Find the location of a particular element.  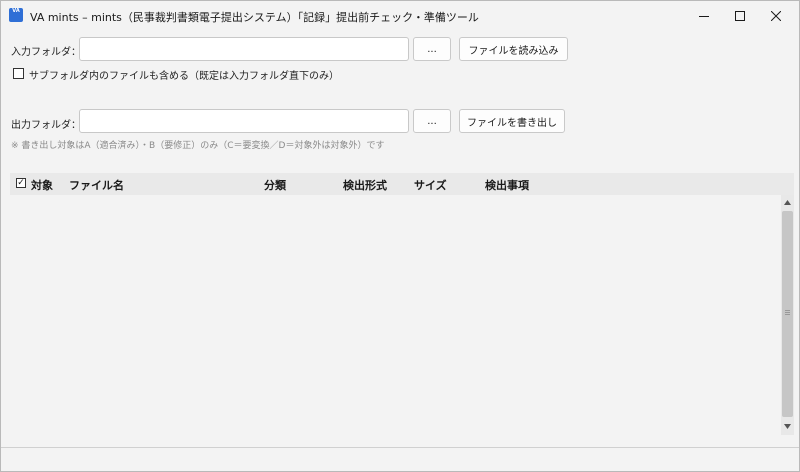

output-folder-label: 出力フォルダ： is located at coordinates (46, 125).